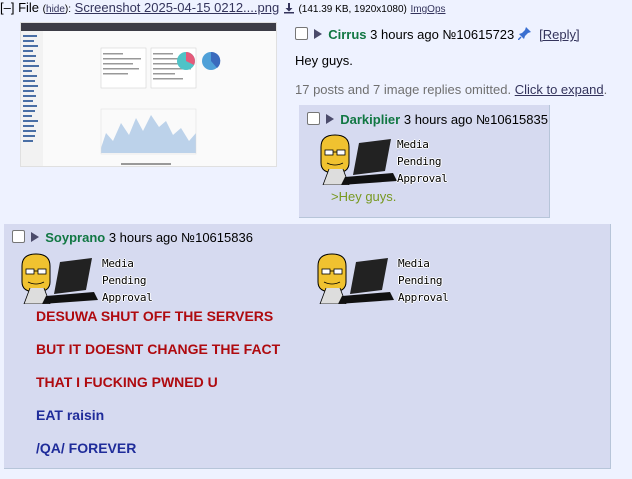 The height and width of the screenshot is (479, 632). Describe the element at coordinates (428, 9) in the screenshot. I see `imgops-link: ImgOps` at that location.